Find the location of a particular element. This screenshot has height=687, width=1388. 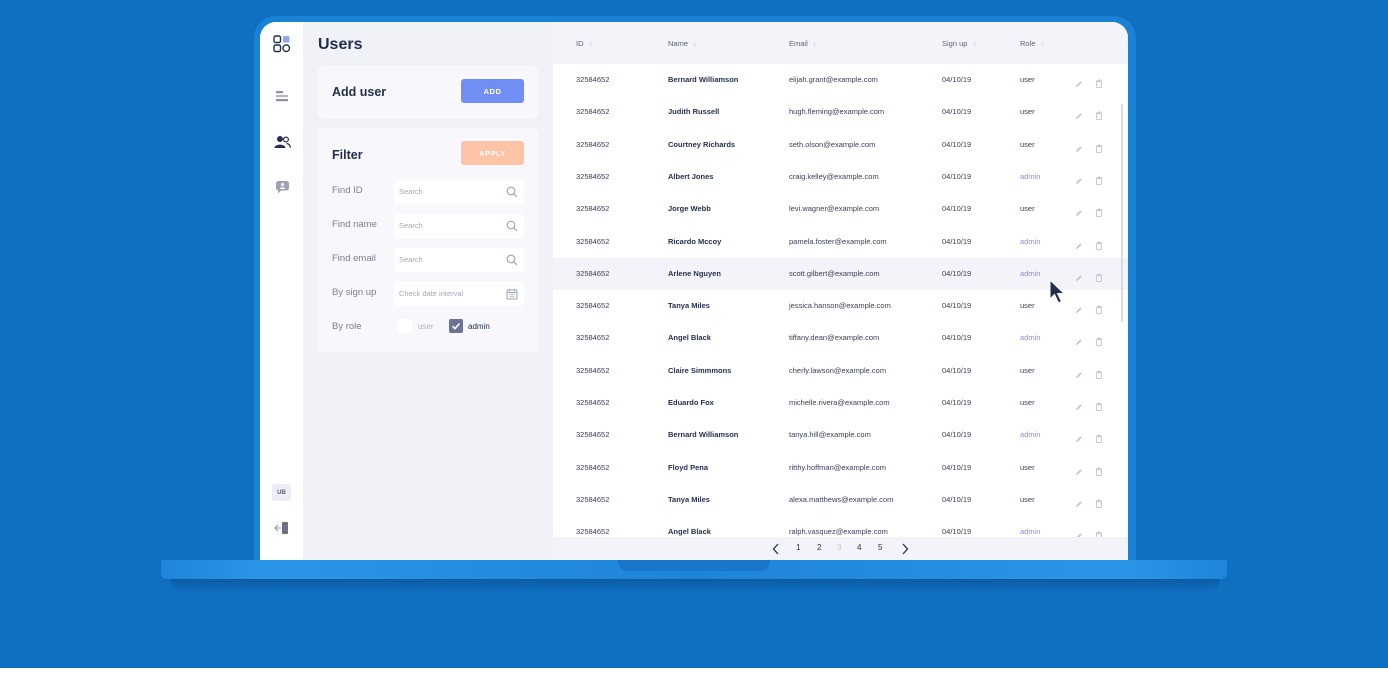

page-5: 5 is located at coordinates (880, 547).